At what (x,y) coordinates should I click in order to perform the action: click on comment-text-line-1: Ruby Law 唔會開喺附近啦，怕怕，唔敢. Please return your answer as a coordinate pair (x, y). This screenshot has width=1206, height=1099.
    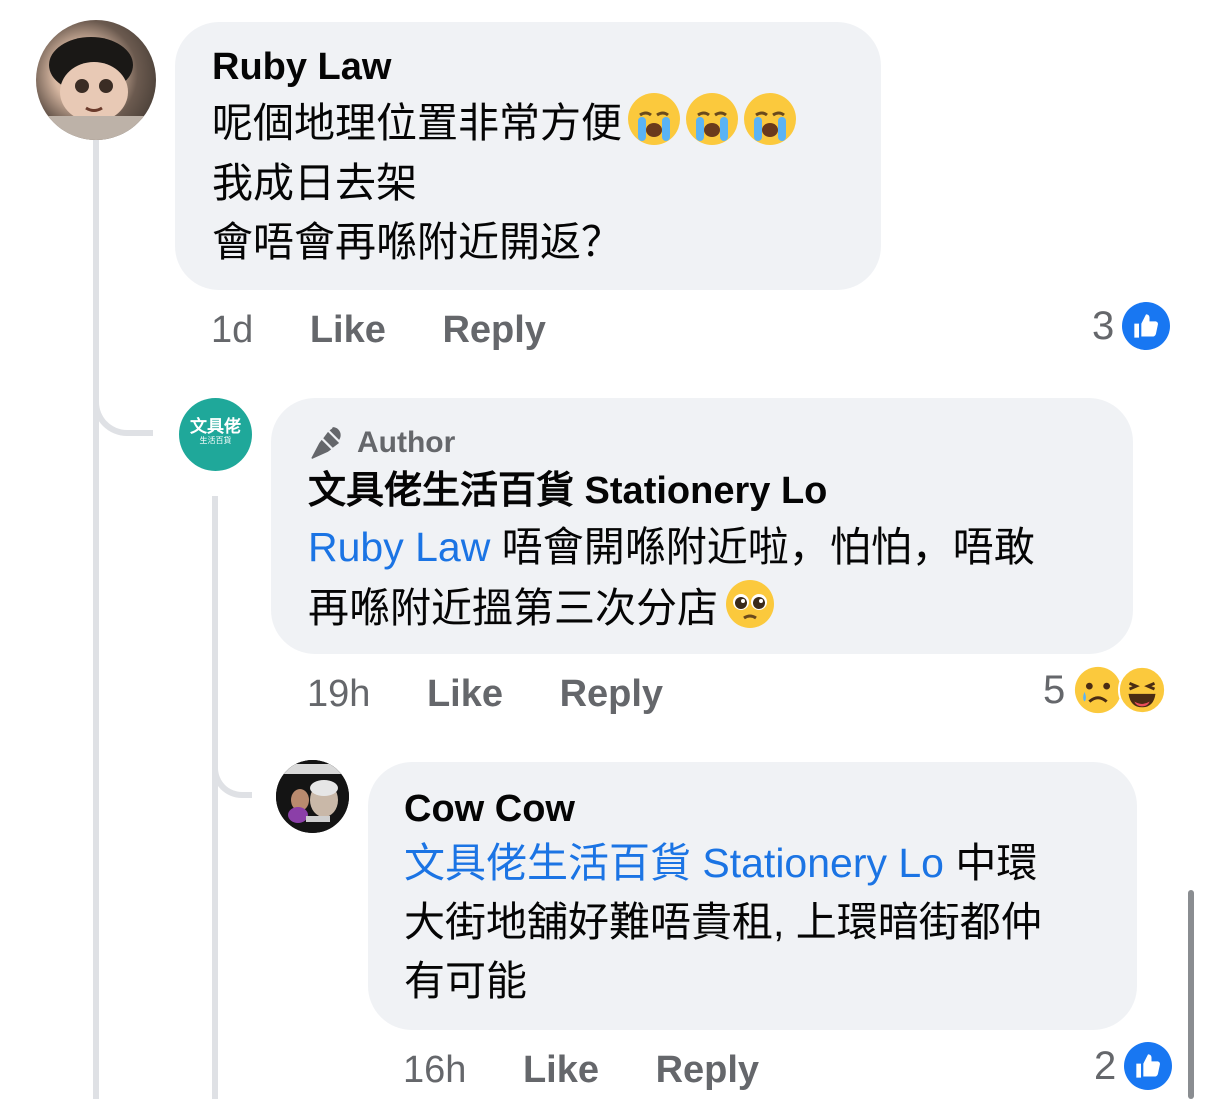
    Looking at the image, I should click on (671, 547).